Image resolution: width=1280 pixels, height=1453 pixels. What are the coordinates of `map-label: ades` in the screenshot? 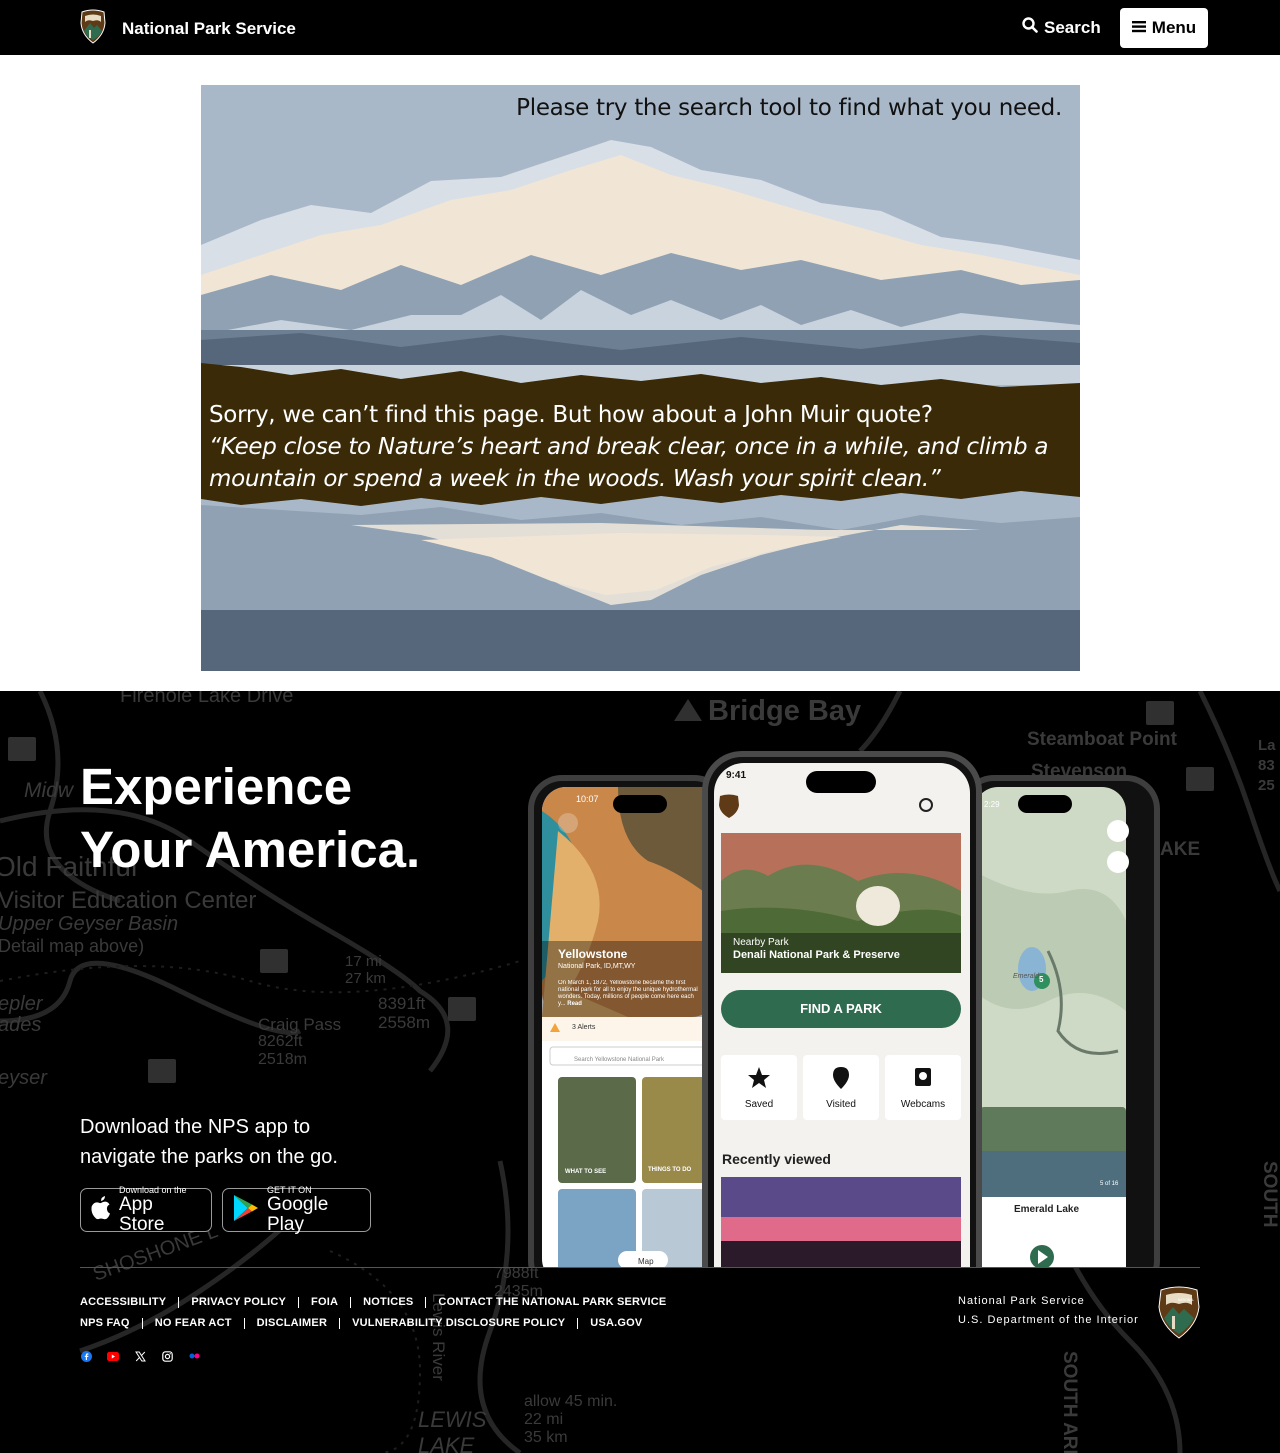 It's located at (21, 1025).